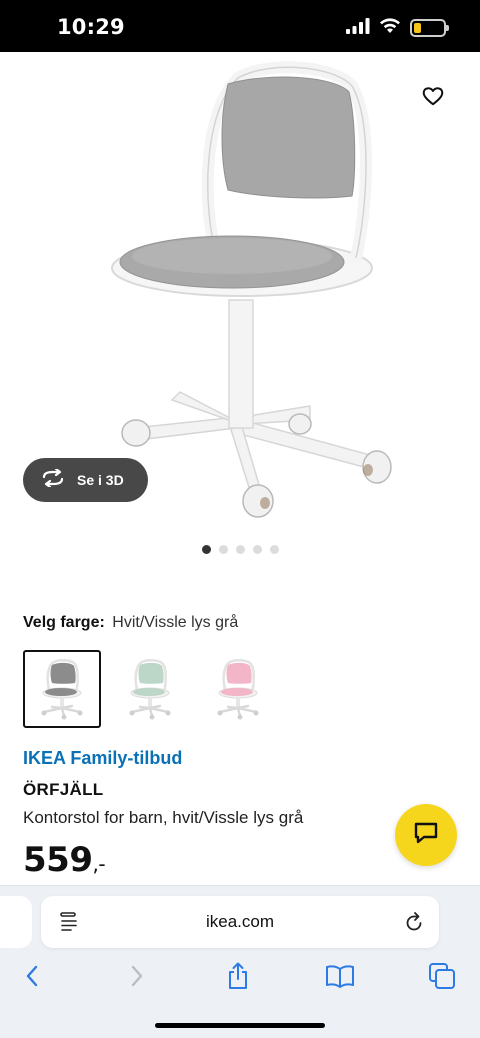 The height and width of the screenshot is (1038, 480). I want to click on color-swatch-pink, so click(238, 689).